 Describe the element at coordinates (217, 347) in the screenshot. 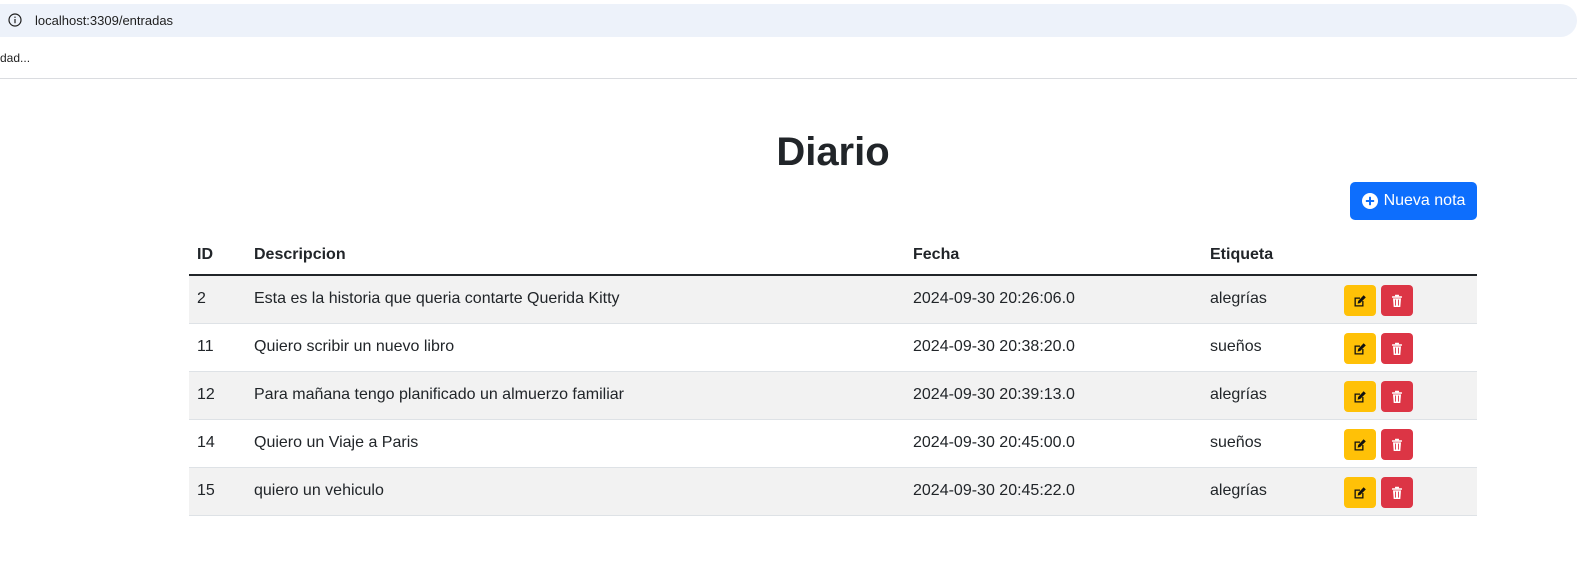

I see `cell-id: 11` at that location.